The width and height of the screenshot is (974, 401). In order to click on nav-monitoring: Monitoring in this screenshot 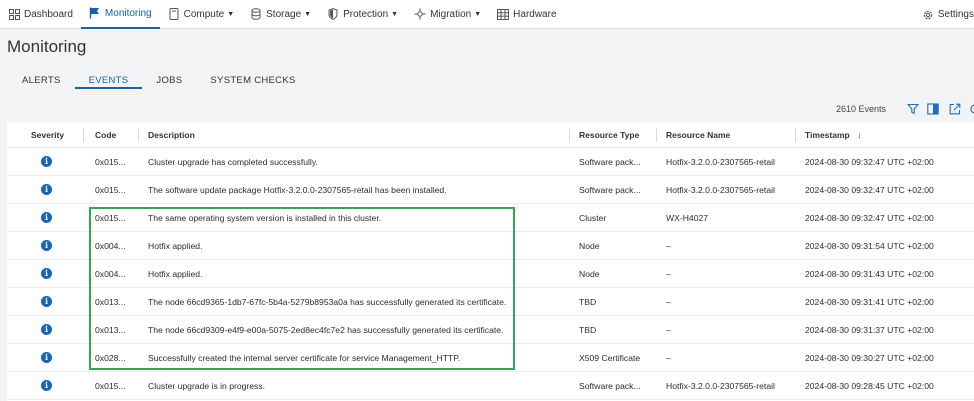, I will do `click(120, 14)`.